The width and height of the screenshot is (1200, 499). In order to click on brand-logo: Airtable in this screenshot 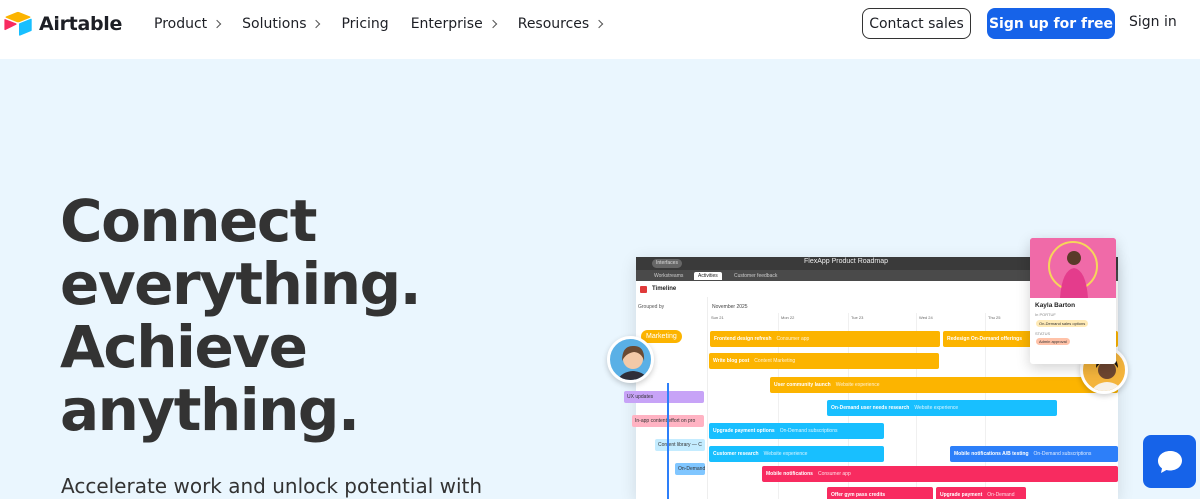, I will do `click(62, 24)`.